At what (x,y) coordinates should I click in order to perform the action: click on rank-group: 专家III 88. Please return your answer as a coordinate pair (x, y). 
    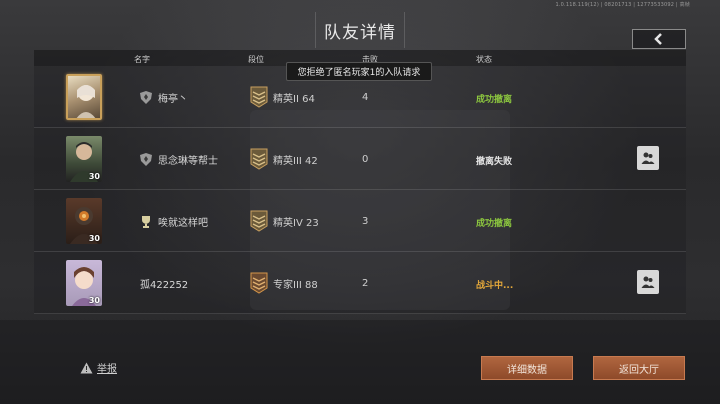
    Looking at the image, I should click on (284, 283).